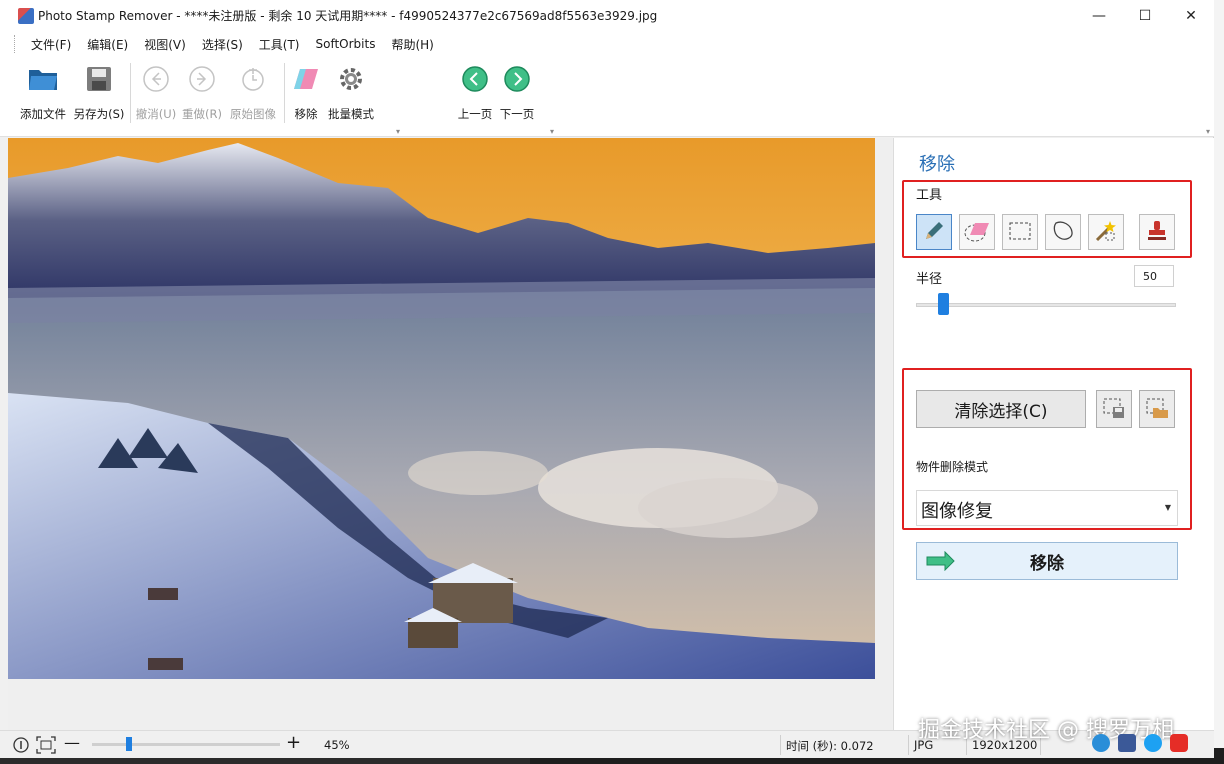 This screenshot has width=1224, height=764. What do you see at coordinates (957, 511) in the screenshot?
I see `mode-value: 图像修复` at bounding box center [957, 511].